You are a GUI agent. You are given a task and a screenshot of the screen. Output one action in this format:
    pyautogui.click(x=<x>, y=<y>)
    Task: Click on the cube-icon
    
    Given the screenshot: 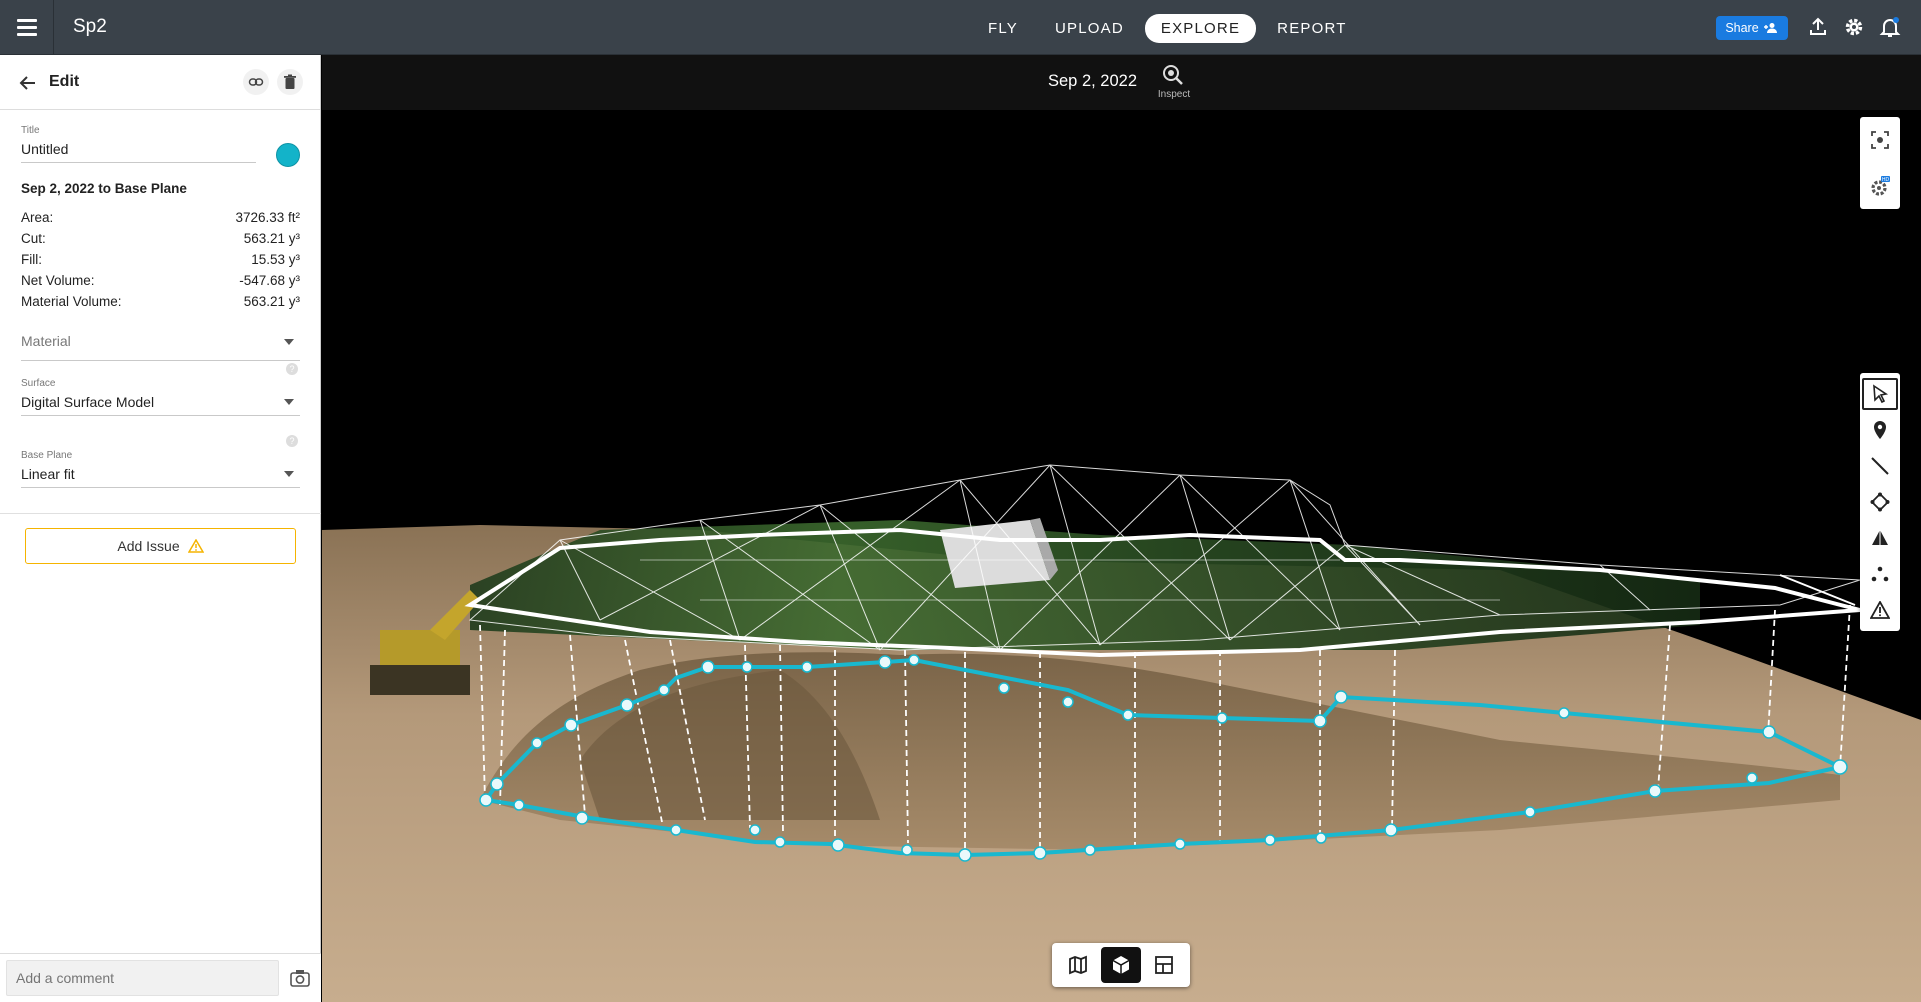 What is the action you would take?
    pyautogui.click(x=1121, y=965)
    